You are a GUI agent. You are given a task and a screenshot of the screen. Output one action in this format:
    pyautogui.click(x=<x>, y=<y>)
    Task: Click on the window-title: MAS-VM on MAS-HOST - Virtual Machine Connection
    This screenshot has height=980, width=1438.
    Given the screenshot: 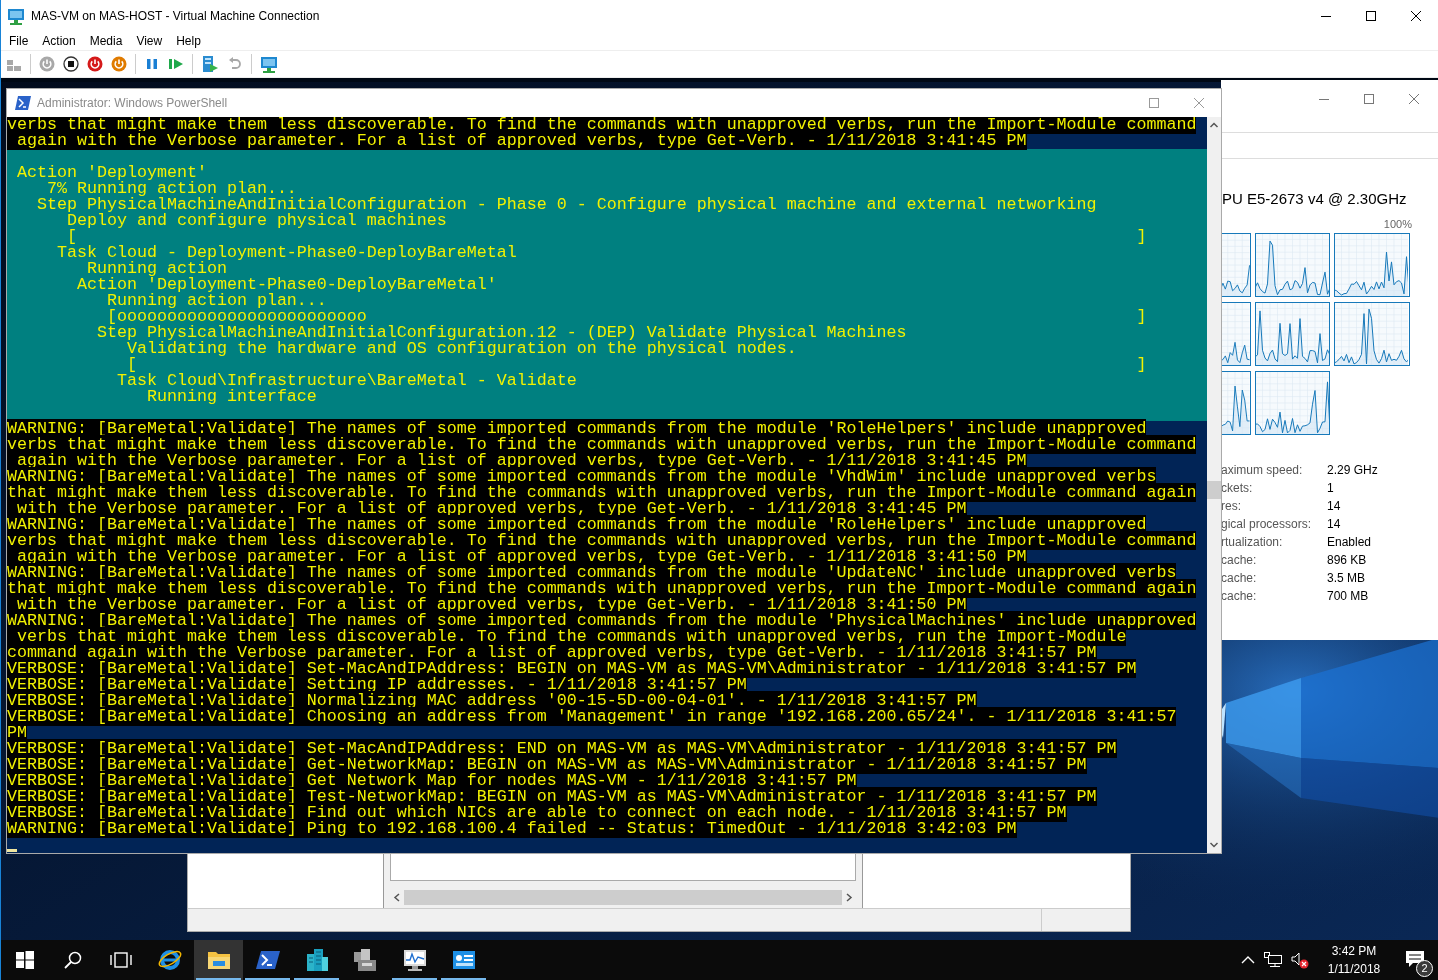 What is the action you would take?
    pyautogui.click(x=175, y=16)
    